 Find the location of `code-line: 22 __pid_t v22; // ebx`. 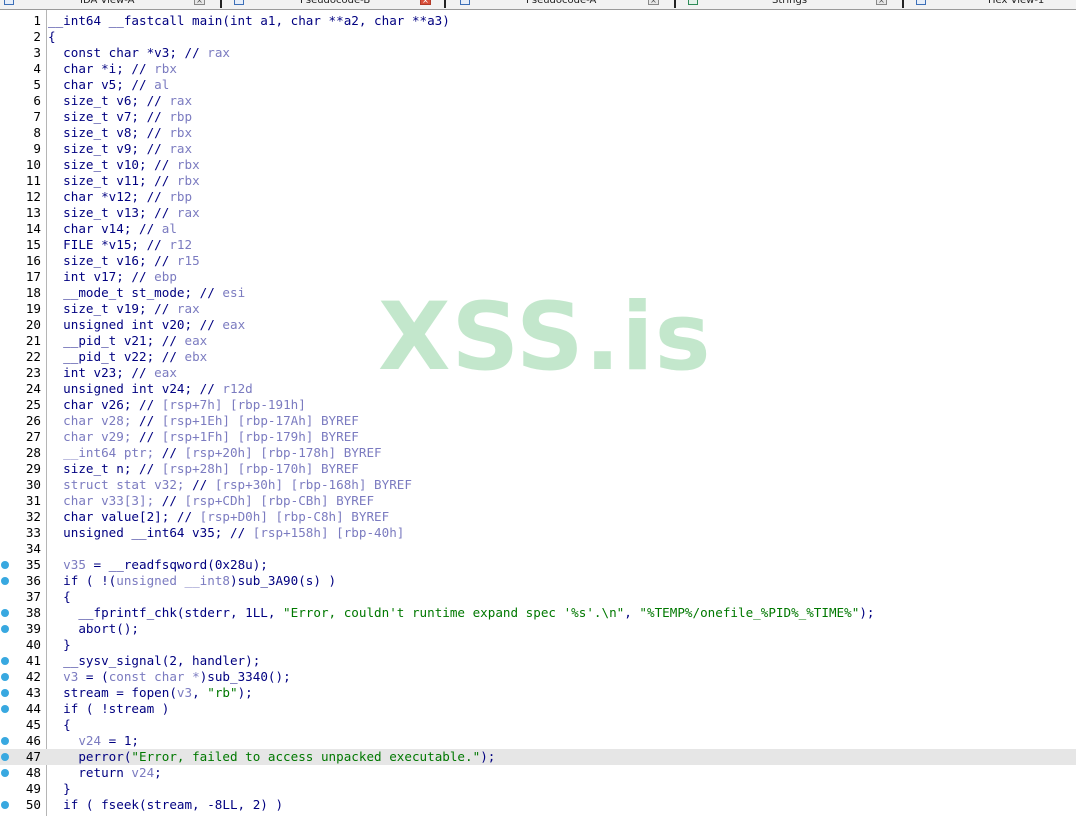

code-line: 22 __pid_t v22; // ebx is located at coordinates (538, 357).